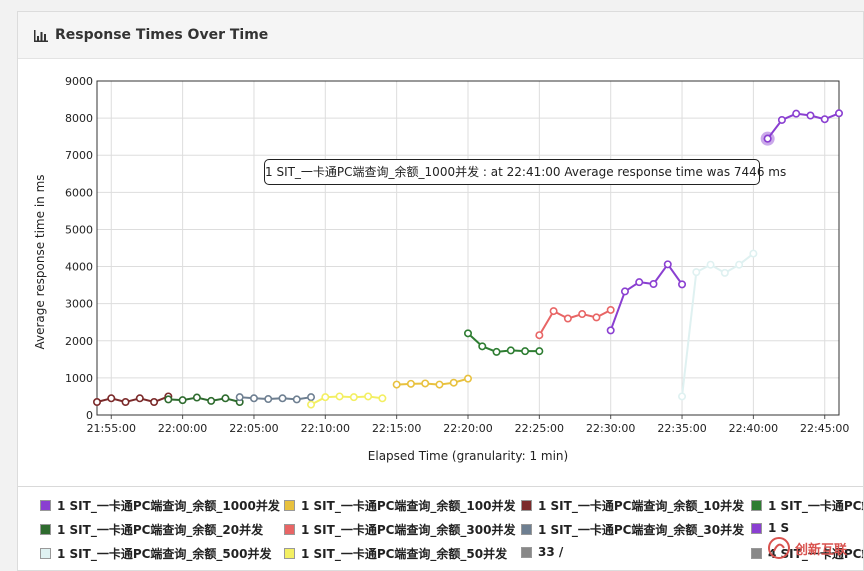 This screenshot has width=864, height=571. I want to click on legend-label: 1 SIT_一卡通PC端查询_余额_20并发, so click(160, 530).